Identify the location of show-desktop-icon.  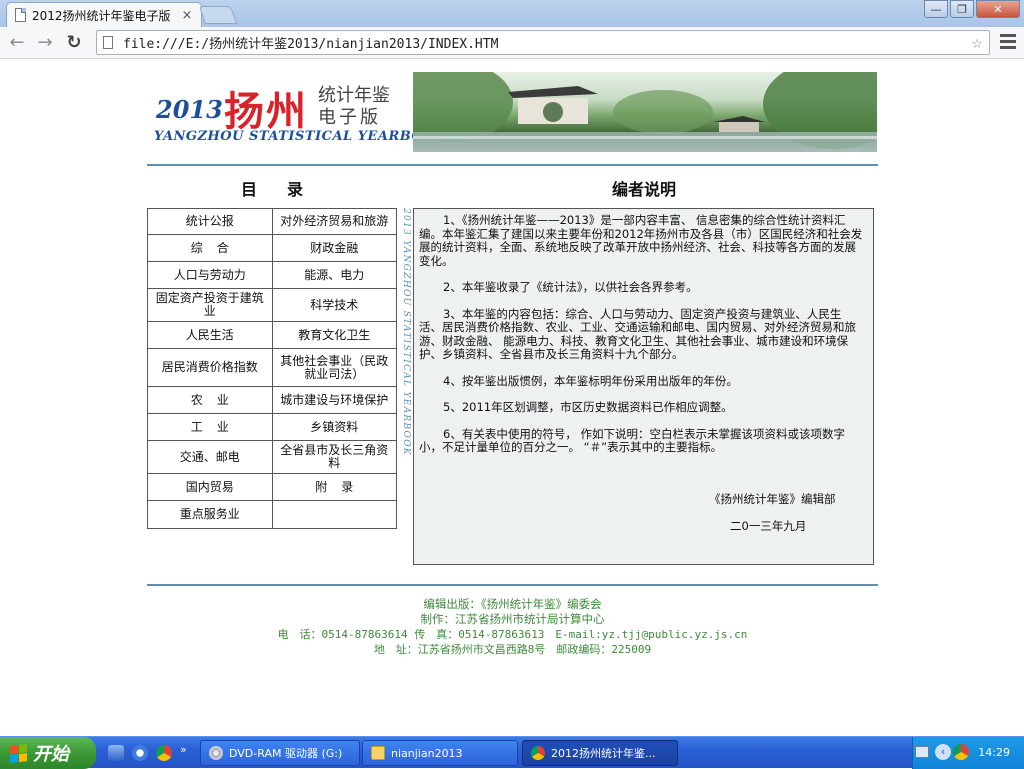
(116, 753).